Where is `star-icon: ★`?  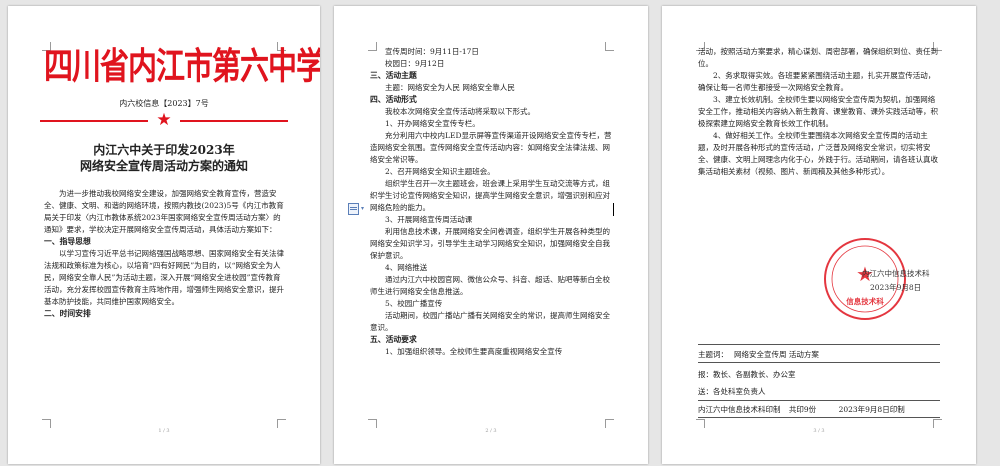
star-icon: ★ is located at coordinates (164, 120).